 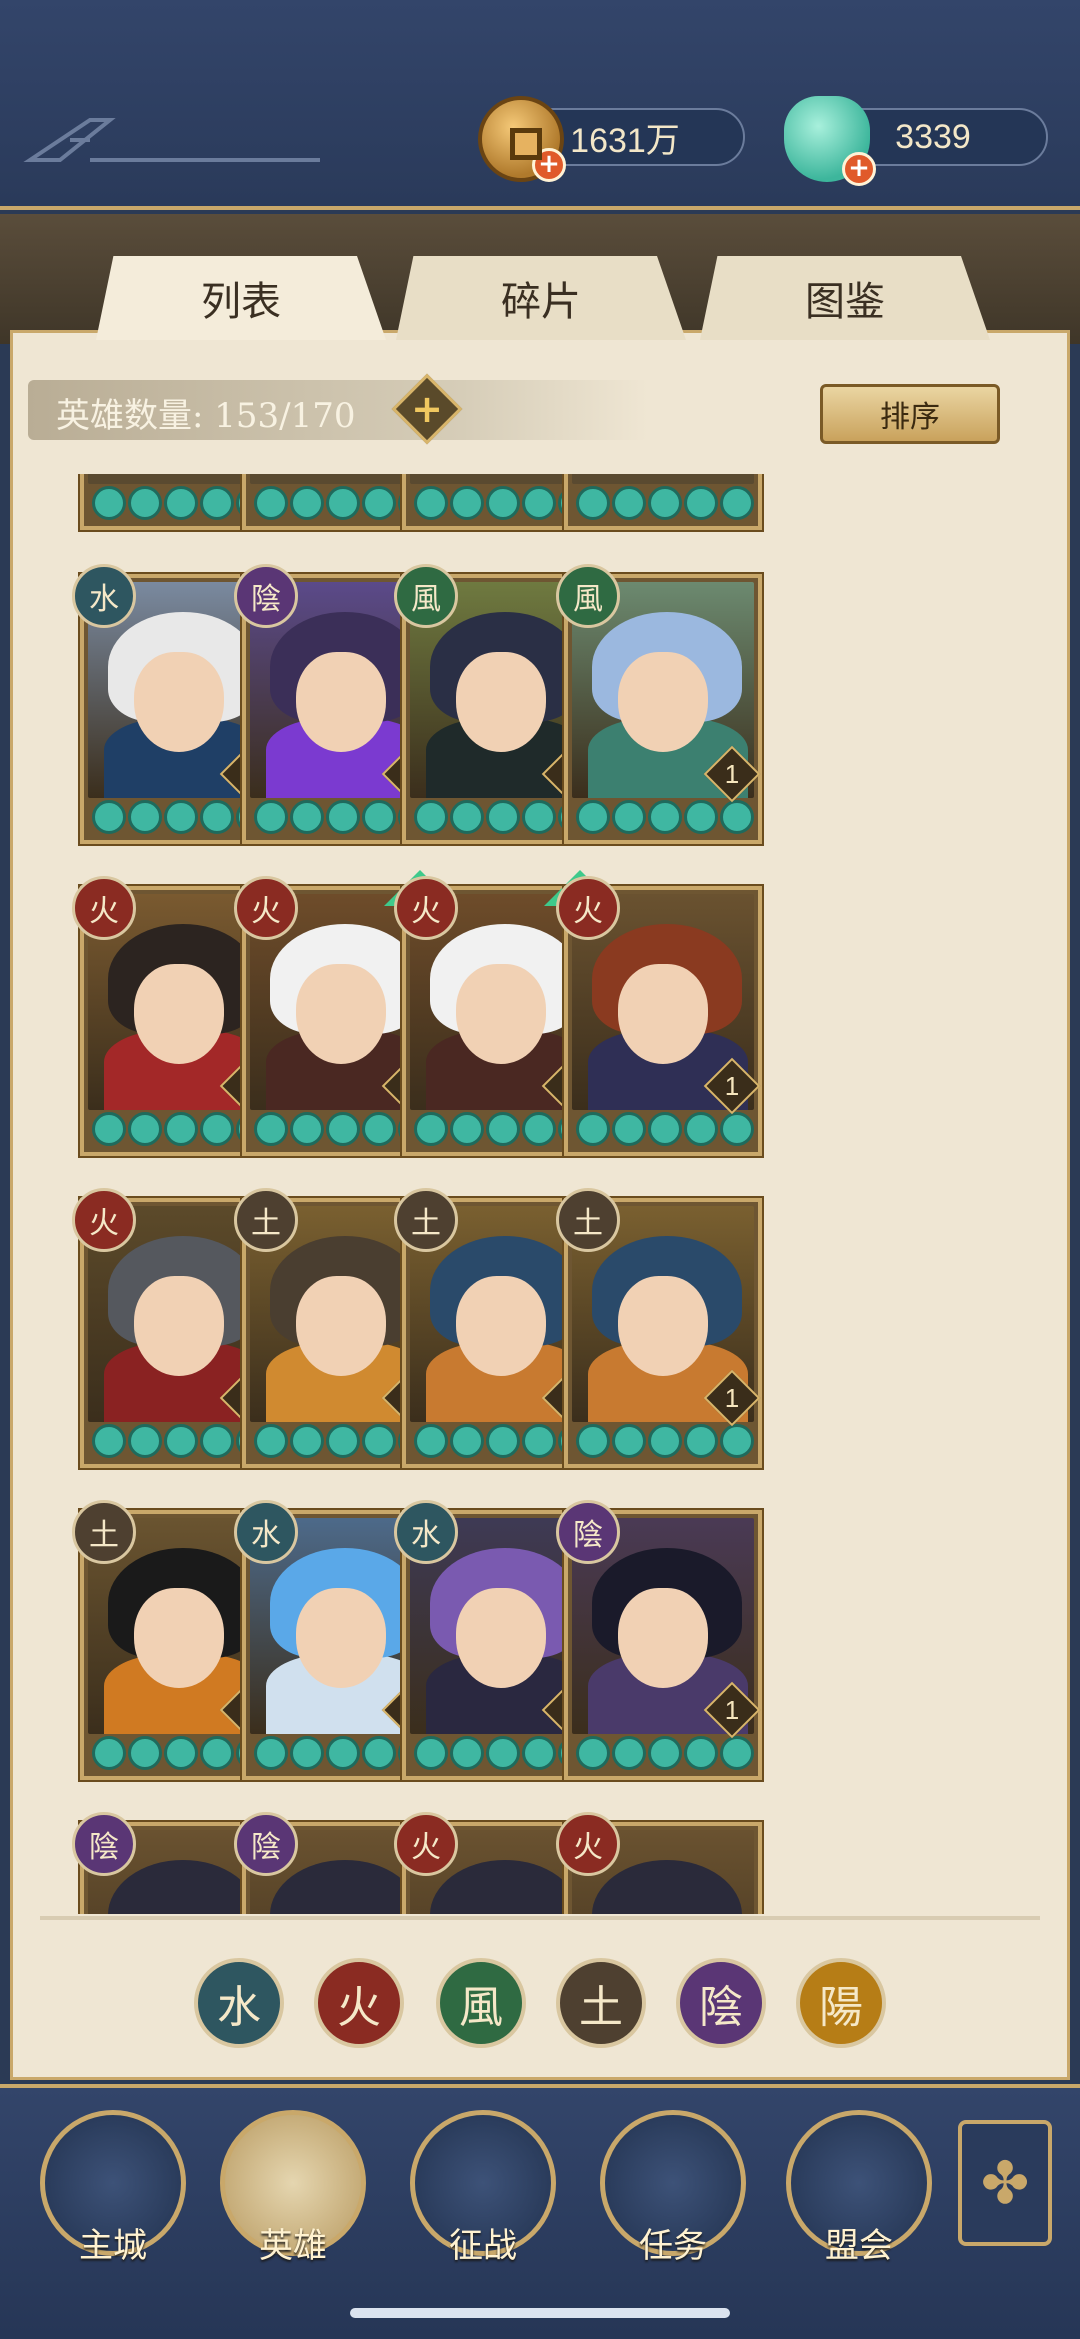 I want to click on grid-divider, so click(x=540, y=1918).